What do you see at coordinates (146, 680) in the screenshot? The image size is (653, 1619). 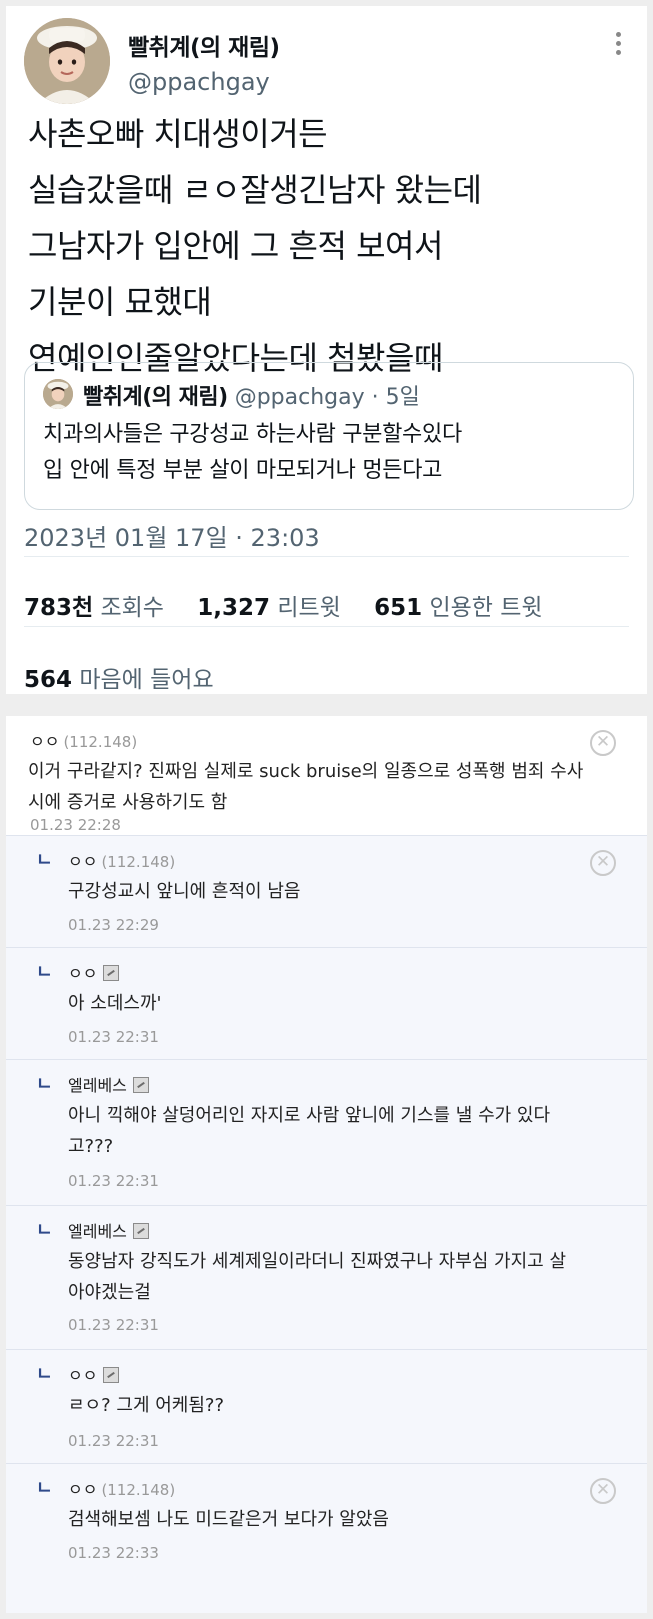 I see `likes-label: 마음에 들어요` at bounding box center [146, 680].